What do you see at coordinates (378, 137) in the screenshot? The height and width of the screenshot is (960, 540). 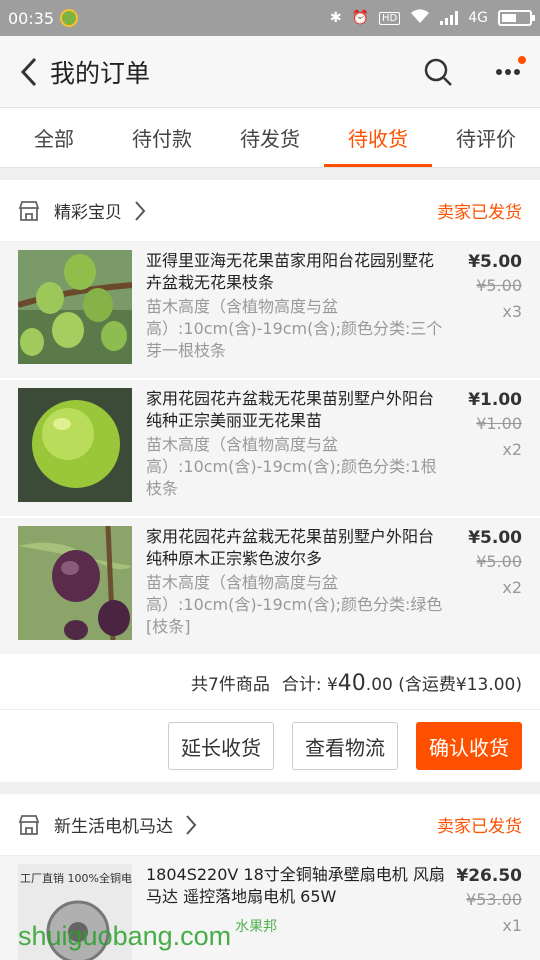 I see `tab-pending-receipt: 待收货` at bounding box center [378, 137].